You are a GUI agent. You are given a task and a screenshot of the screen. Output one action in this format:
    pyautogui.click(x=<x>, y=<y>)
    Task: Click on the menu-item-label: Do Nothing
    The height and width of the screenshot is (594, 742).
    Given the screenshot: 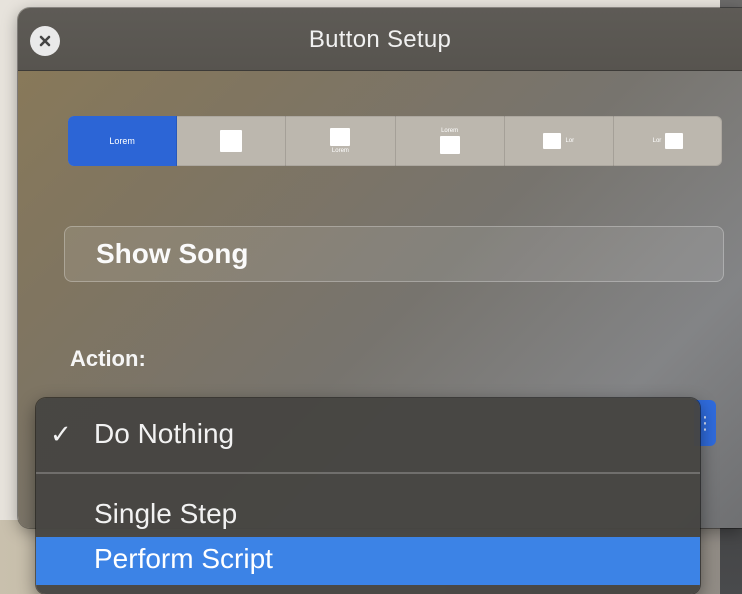 What is the action you would take?
    pyautogui.click(x=164, y=433)
    